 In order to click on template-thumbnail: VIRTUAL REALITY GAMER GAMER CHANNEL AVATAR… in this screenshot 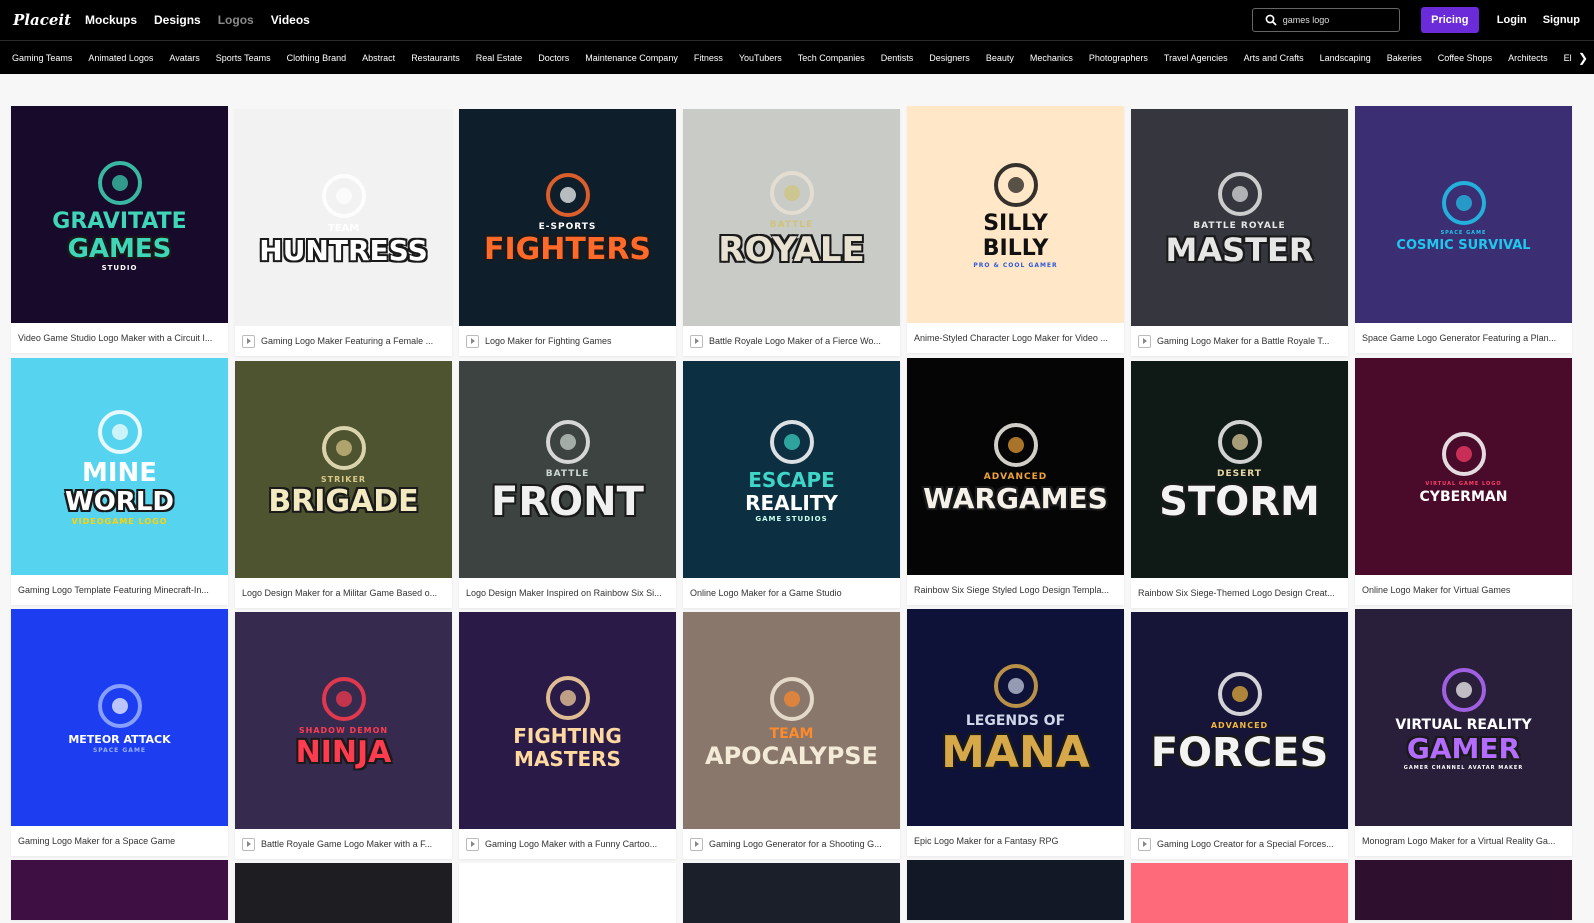, I will do `click(1463, 717)`.